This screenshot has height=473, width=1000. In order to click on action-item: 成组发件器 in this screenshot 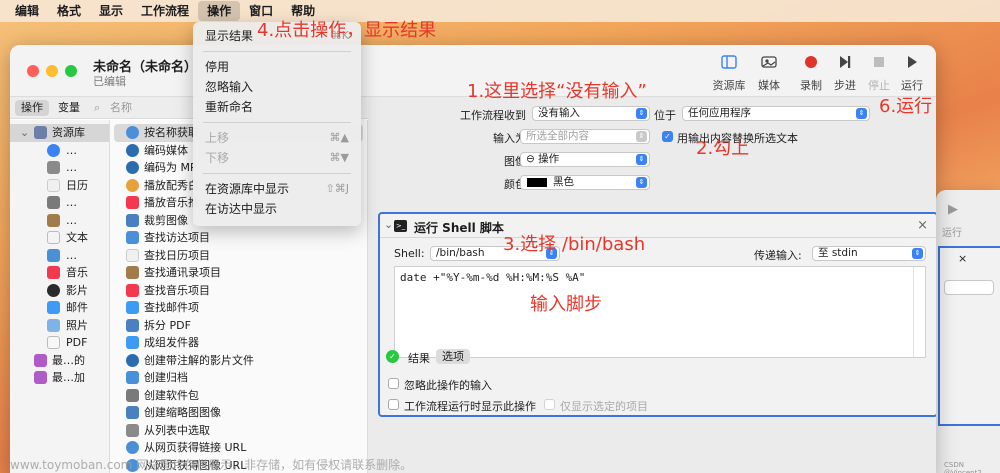, I will do `click(238, 343)`.